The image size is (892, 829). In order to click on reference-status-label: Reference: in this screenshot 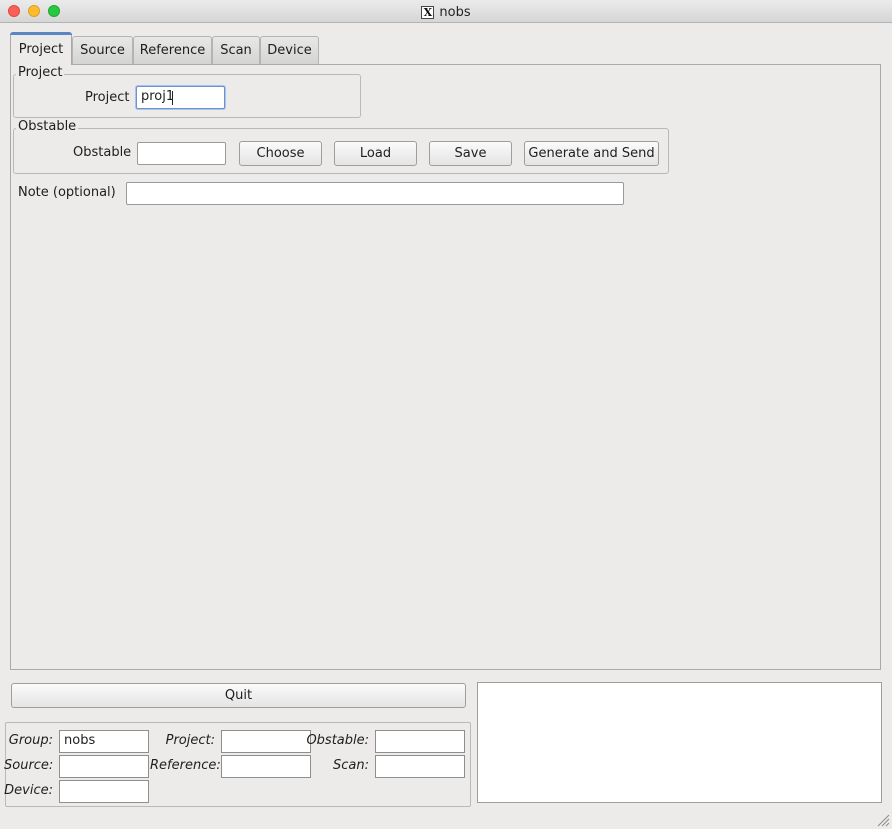, I will do `click(185, 765)`.